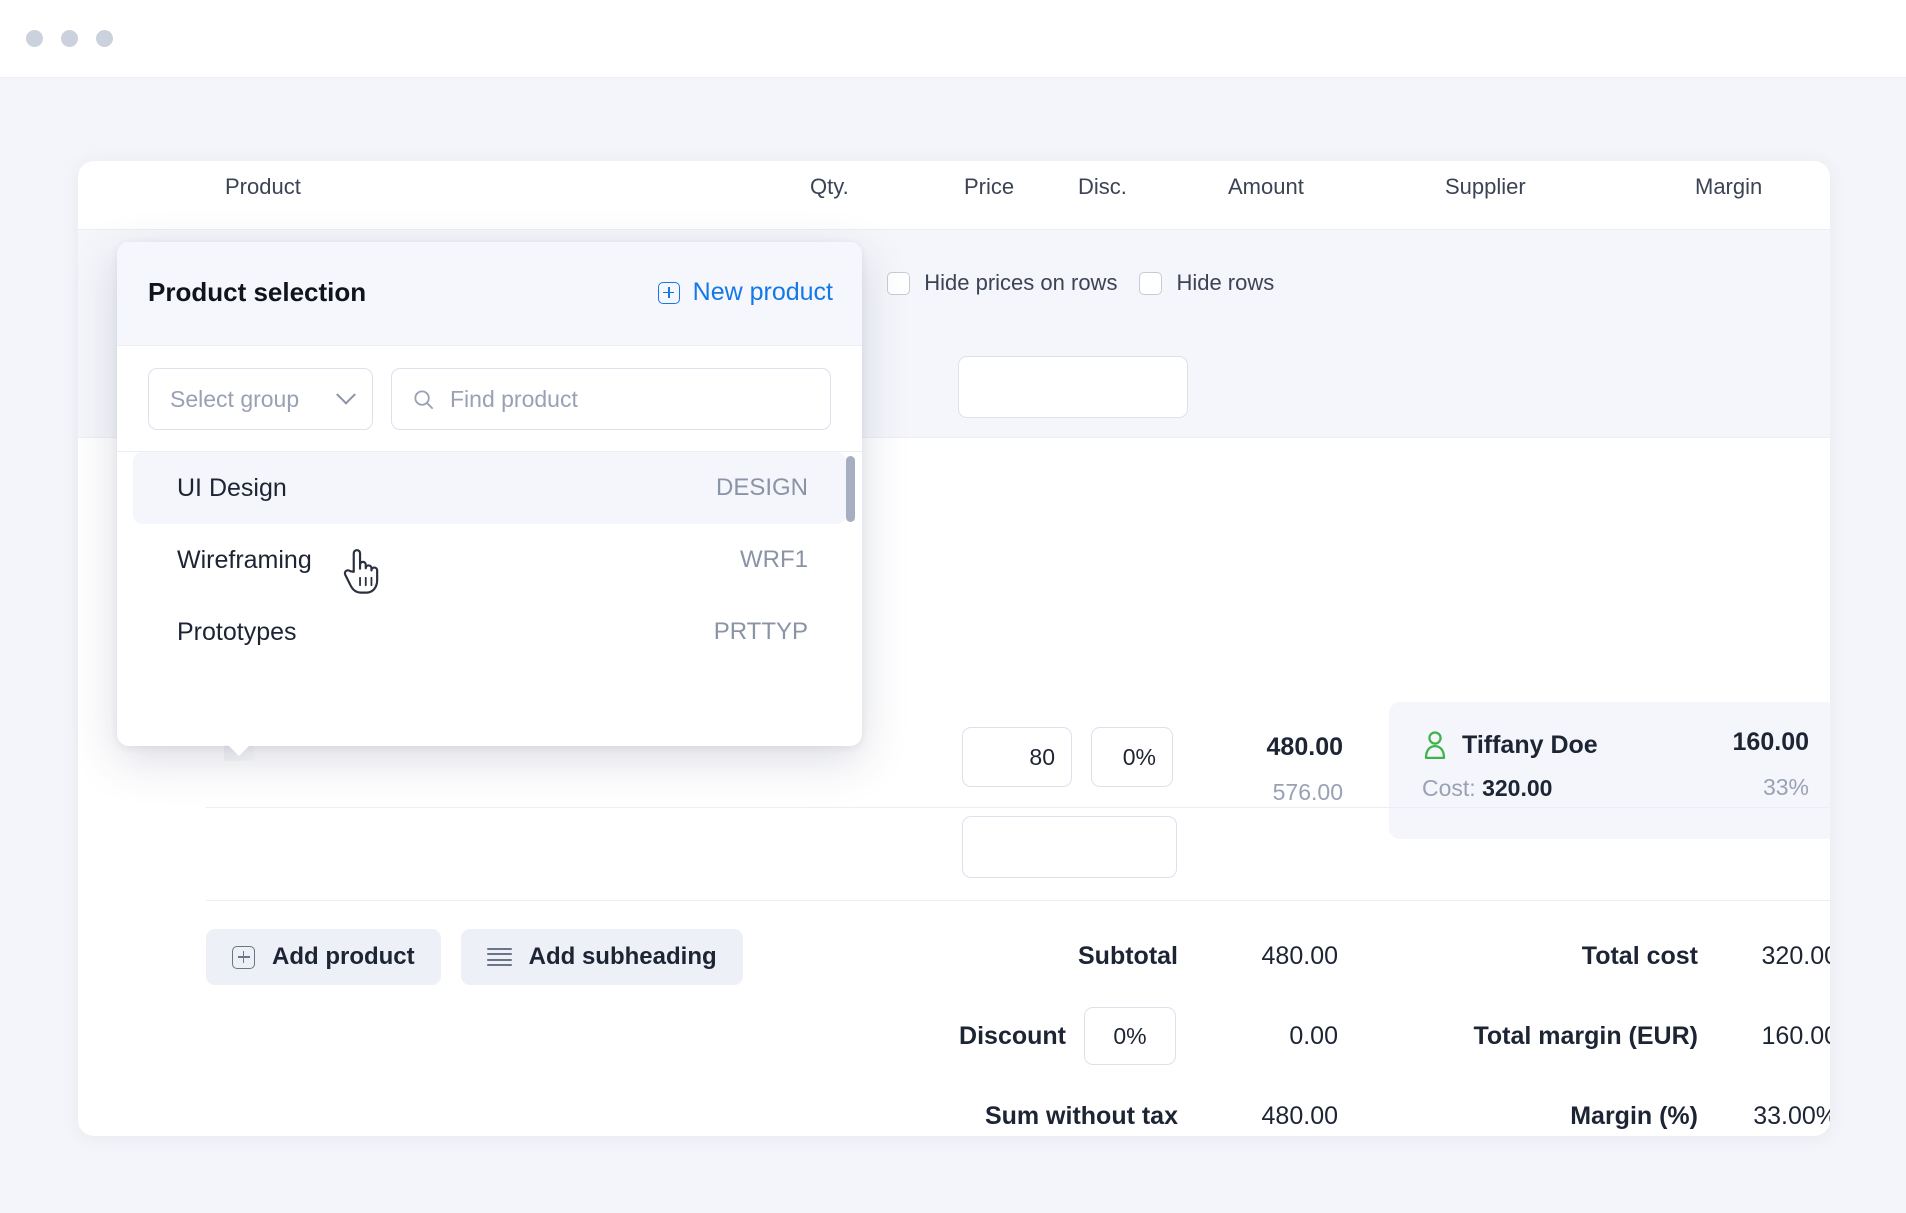 The image size is (1906, 1213). I want to click on row-amount-value: 480.00, so click(1304, 747).